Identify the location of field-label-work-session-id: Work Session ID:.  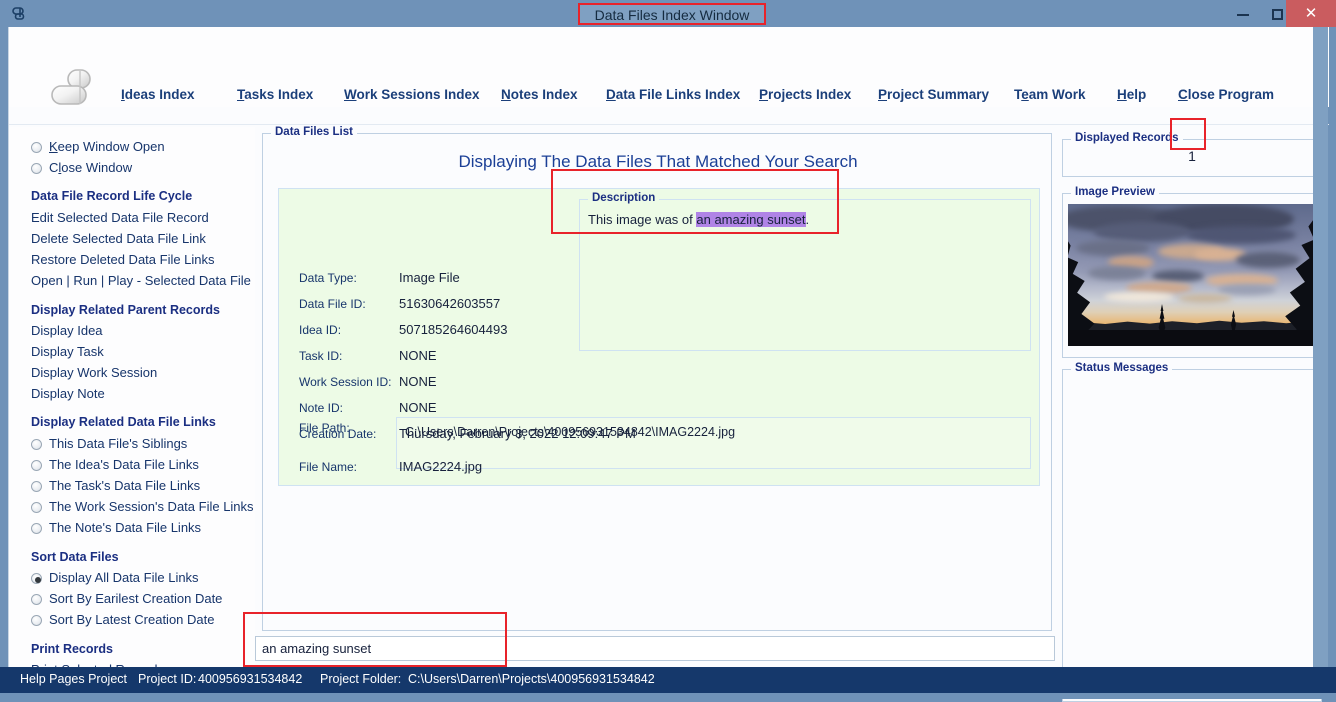
(345, 382).